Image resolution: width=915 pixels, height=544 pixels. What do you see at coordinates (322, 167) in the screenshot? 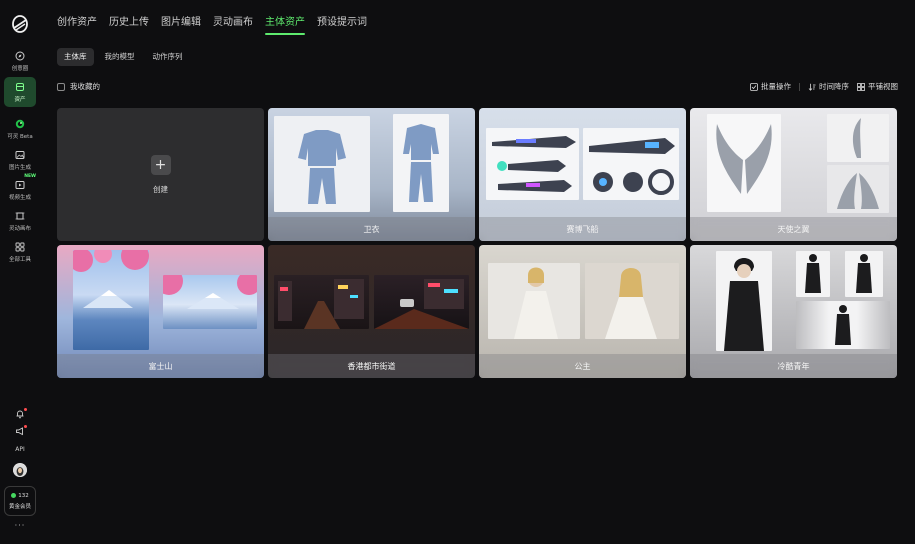
I see `sweatsuit-image` at bounding box center [322, 167].